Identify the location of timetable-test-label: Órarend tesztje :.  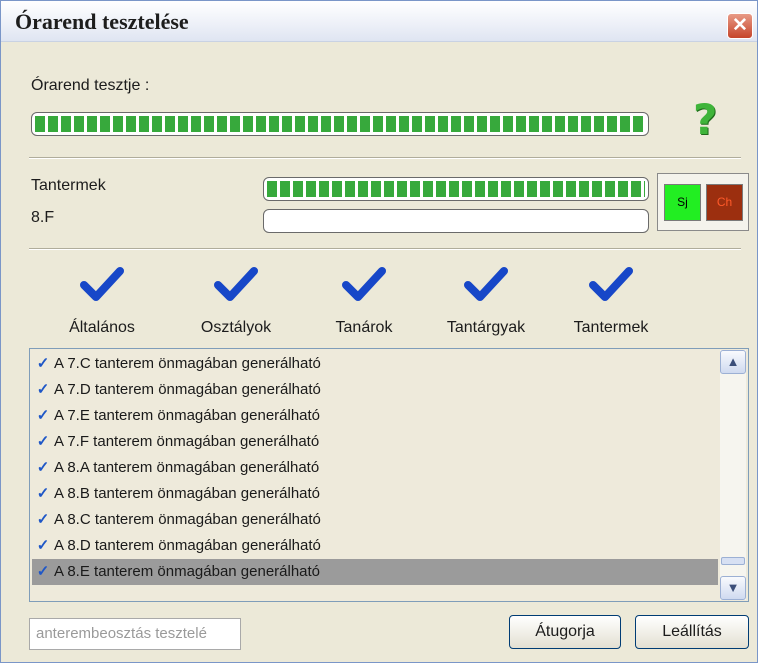
(90, 85).